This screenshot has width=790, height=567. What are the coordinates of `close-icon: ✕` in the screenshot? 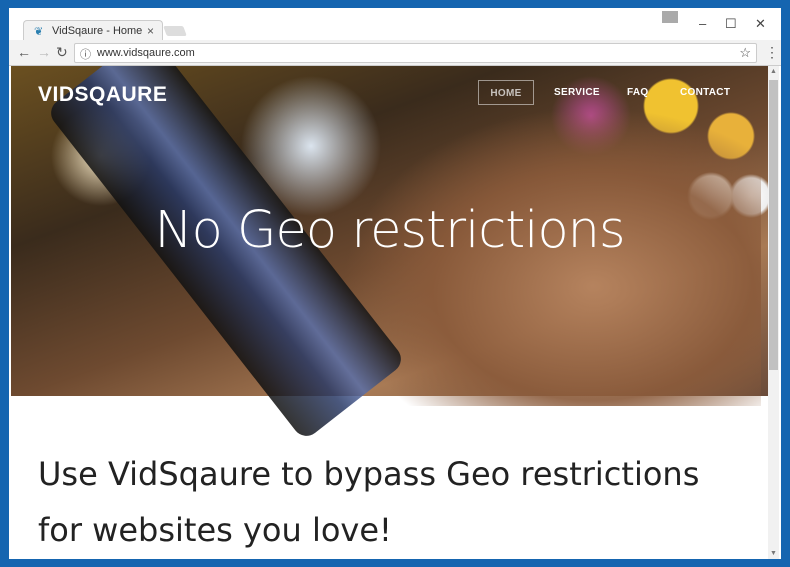 It's located at (760, 24).